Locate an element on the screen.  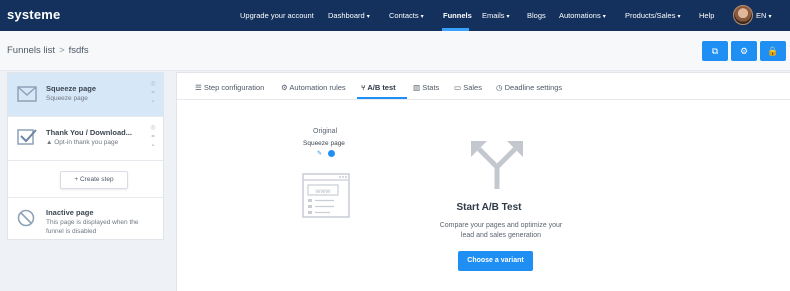
tab-stats: ▥ Stats is located at coordinates (426, 87).